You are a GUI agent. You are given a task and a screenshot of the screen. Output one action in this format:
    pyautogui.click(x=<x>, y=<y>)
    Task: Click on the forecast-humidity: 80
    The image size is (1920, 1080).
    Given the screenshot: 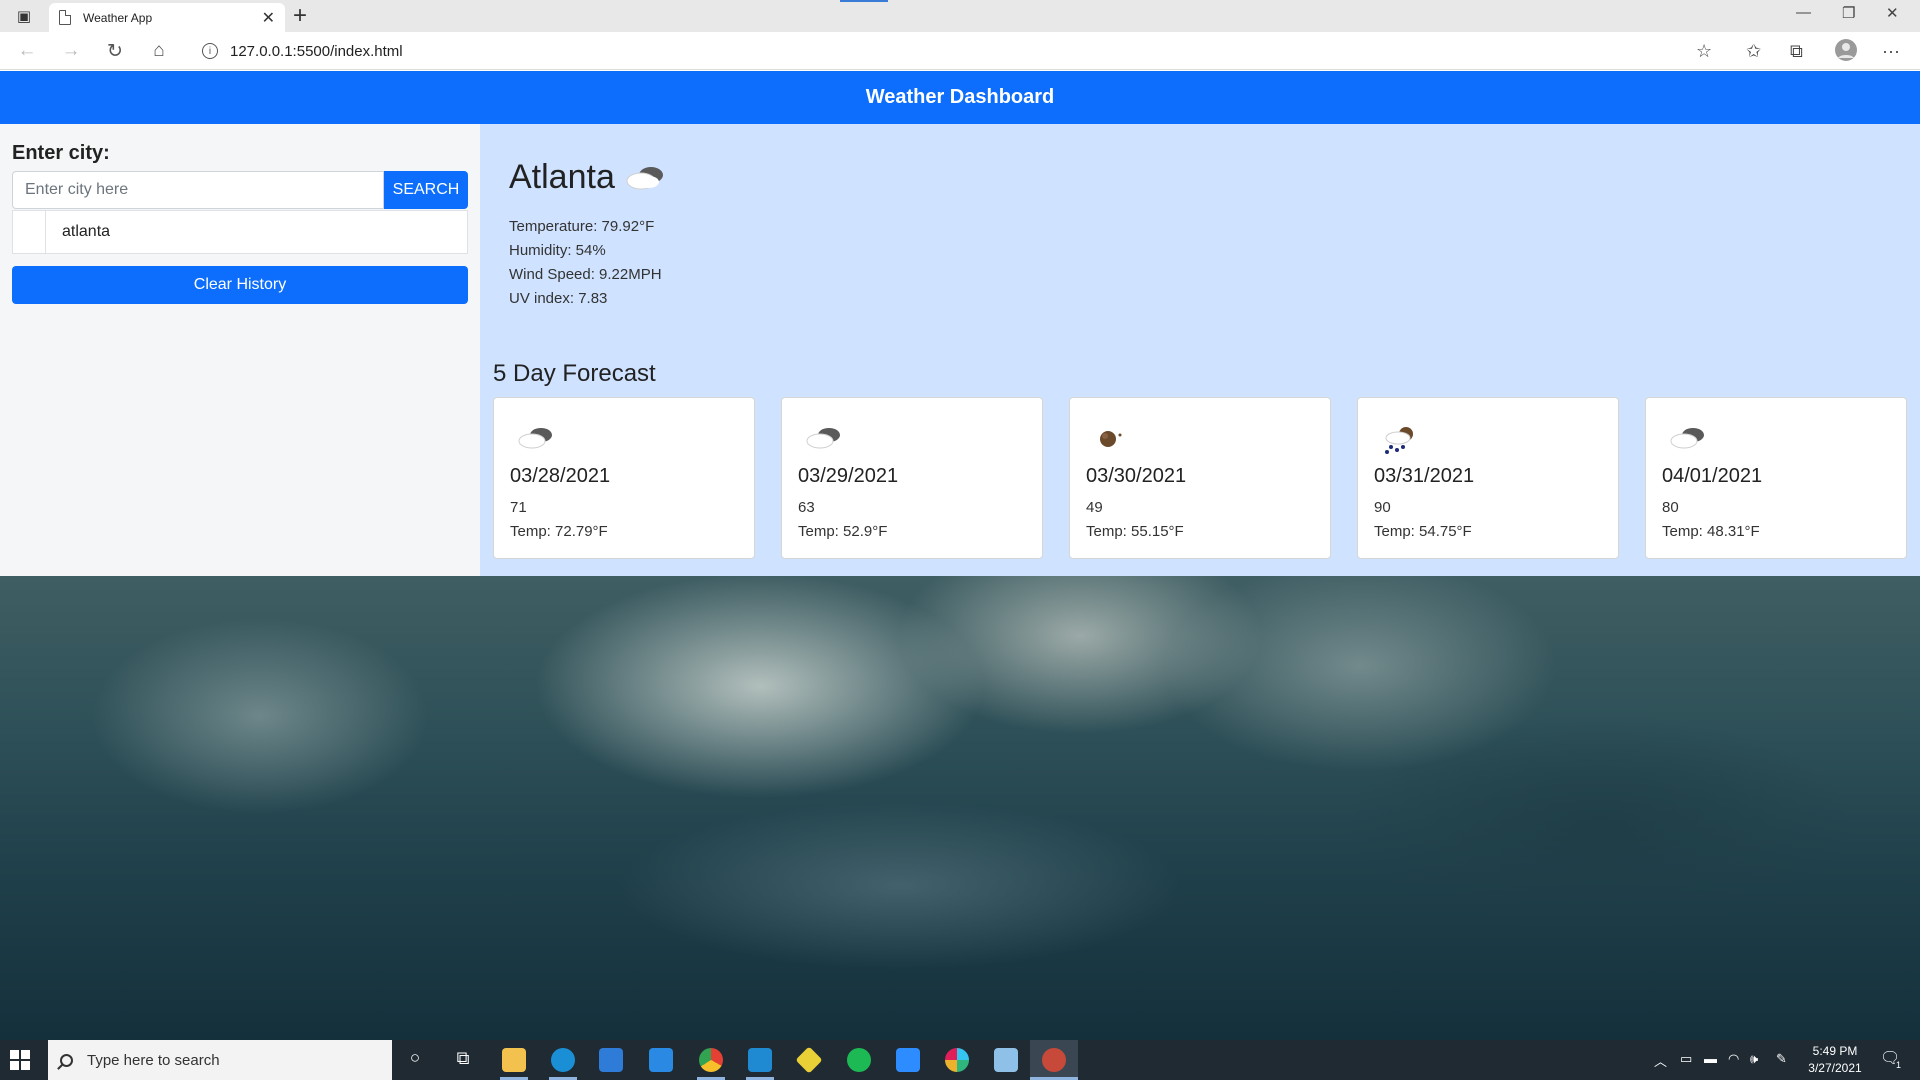 What is the action you would take?
    pyautogui.click(x=1670, y=507)
    